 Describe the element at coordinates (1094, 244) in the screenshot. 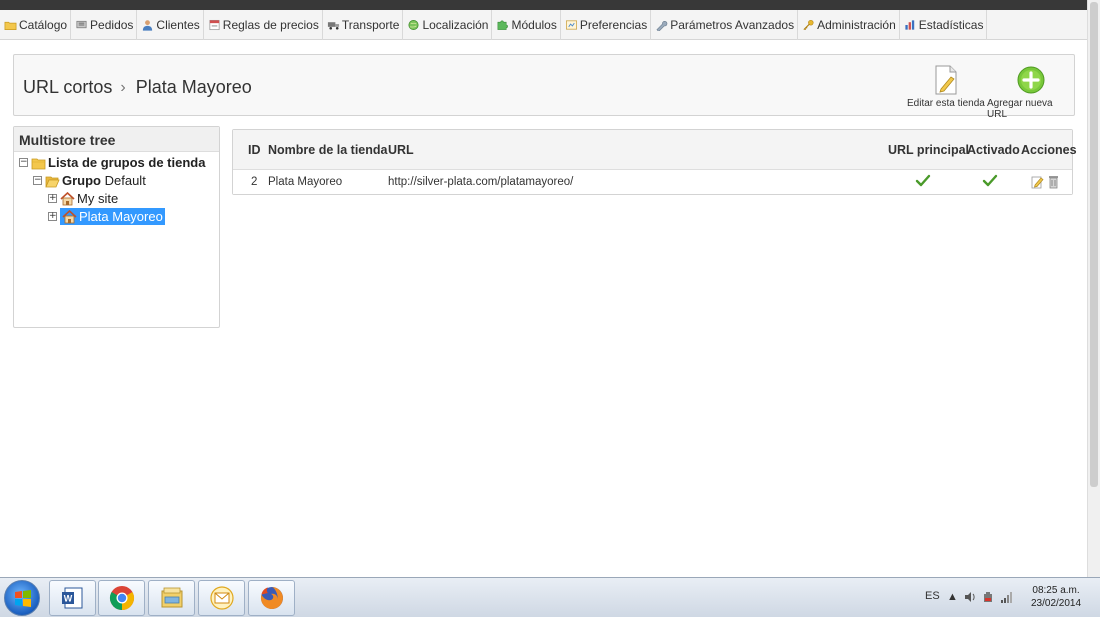

I see `scrollbar-thumb` at that location.